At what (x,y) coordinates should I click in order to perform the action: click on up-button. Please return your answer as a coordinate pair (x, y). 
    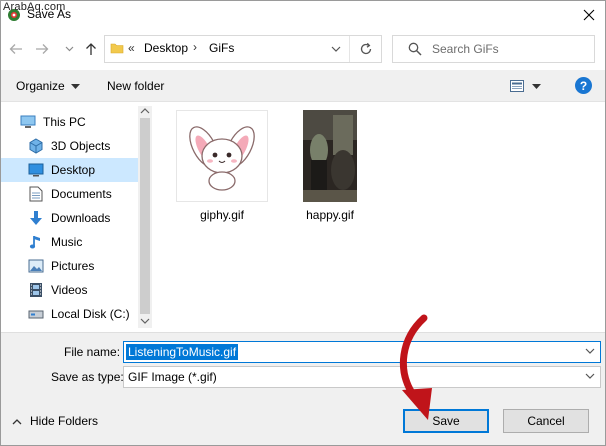
    Looking at the image, I should click on (91, 49).